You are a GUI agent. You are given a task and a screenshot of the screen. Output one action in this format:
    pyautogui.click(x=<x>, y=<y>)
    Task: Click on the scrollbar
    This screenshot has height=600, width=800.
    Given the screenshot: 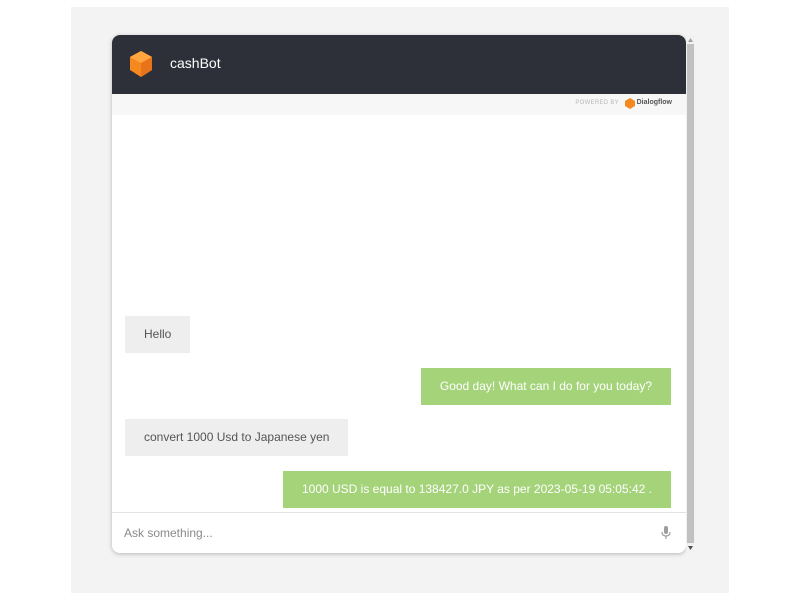 What is the action you would take?
    pyautogui.click(x=690, y=294)
    